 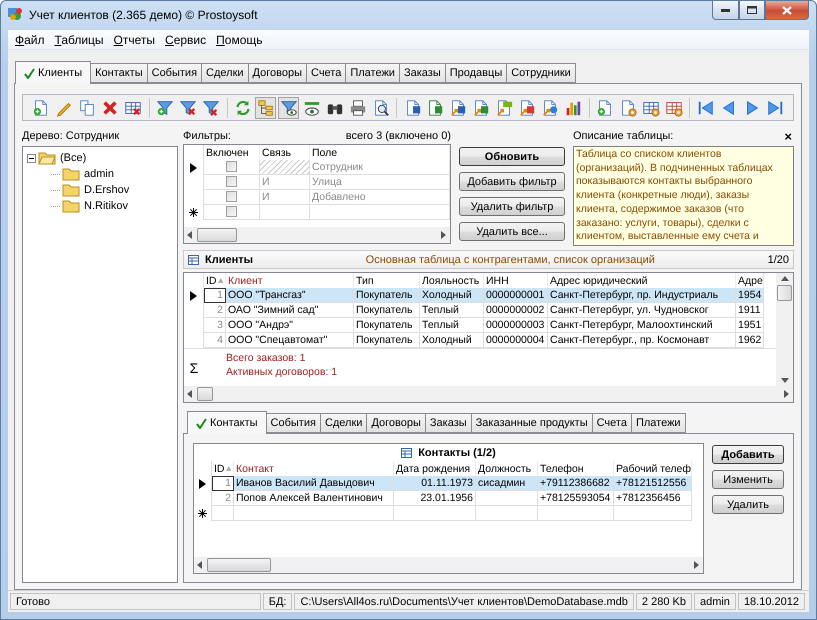 What do you see at coordinates (512, 156) in the screenshot?
I see `filter-button: Обновить` at bounding box center [512, 156].